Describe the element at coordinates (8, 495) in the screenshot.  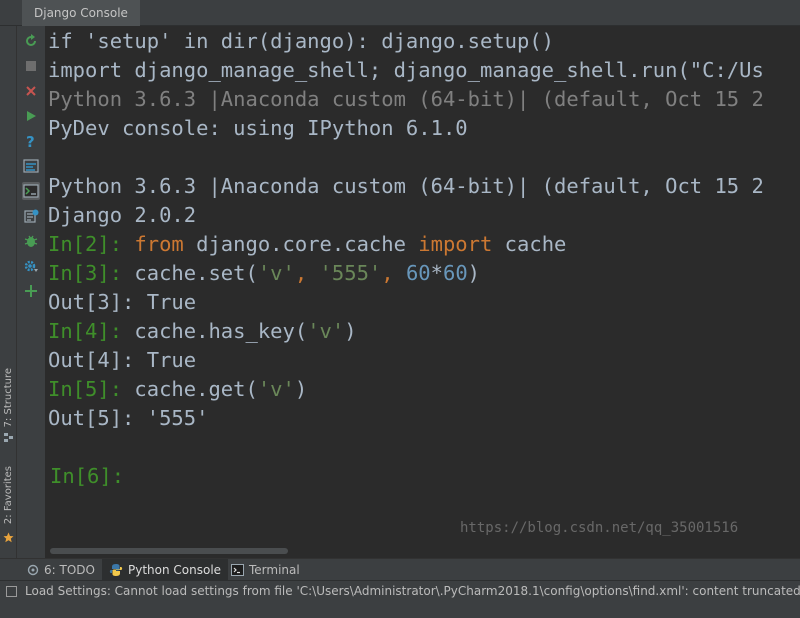
I see `favorites-tool-button: 2: Favorites` at that location.